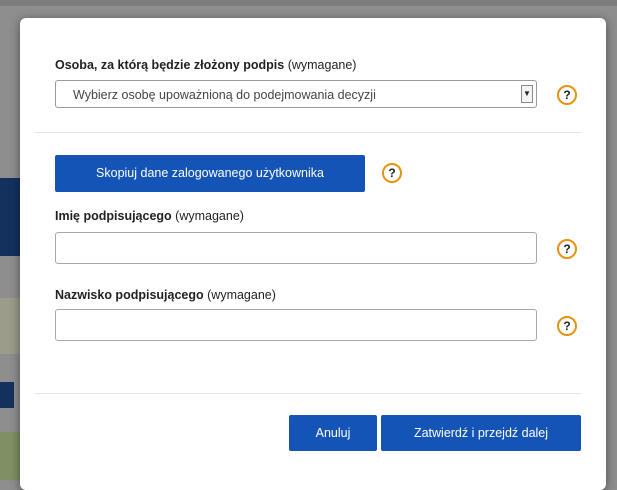  I want to click on section-divider, so click(308, 132).